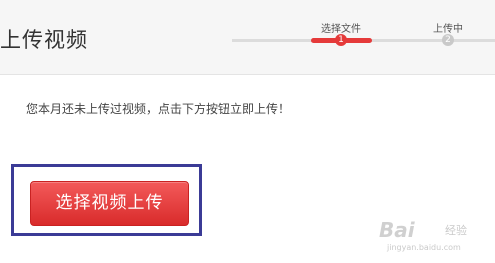 Image resolution: width=495 pixels, height=263 pixels. What do you see at coordinates (397, 230) in the screenshot?
I see `watermark-brand: Bai` at bounding box center [397, 230].